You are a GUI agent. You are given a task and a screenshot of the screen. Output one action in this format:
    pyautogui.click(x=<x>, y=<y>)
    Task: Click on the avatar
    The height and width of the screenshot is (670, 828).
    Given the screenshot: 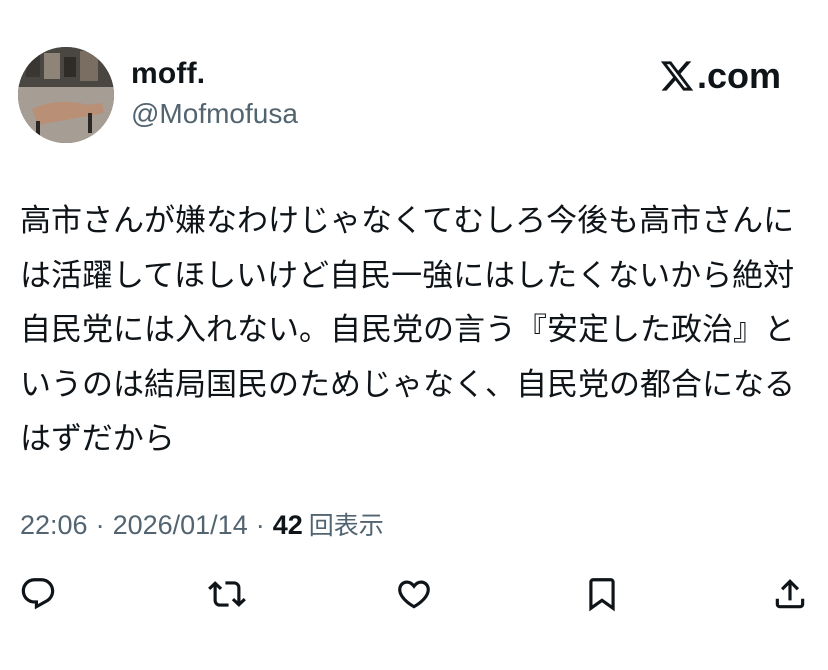 What is the action you would take?
    pyautogui.click(x=66, y=95)
    